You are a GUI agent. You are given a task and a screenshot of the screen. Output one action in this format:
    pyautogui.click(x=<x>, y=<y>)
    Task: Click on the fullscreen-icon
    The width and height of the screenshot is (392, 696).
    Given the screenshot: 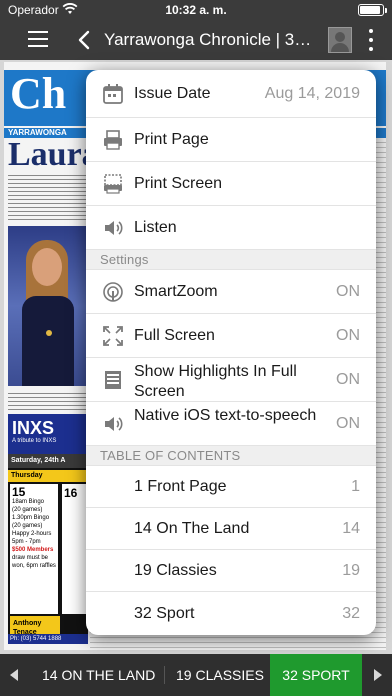 What is the action you would take?
    pyautogui.click(x=113, y=335)
    